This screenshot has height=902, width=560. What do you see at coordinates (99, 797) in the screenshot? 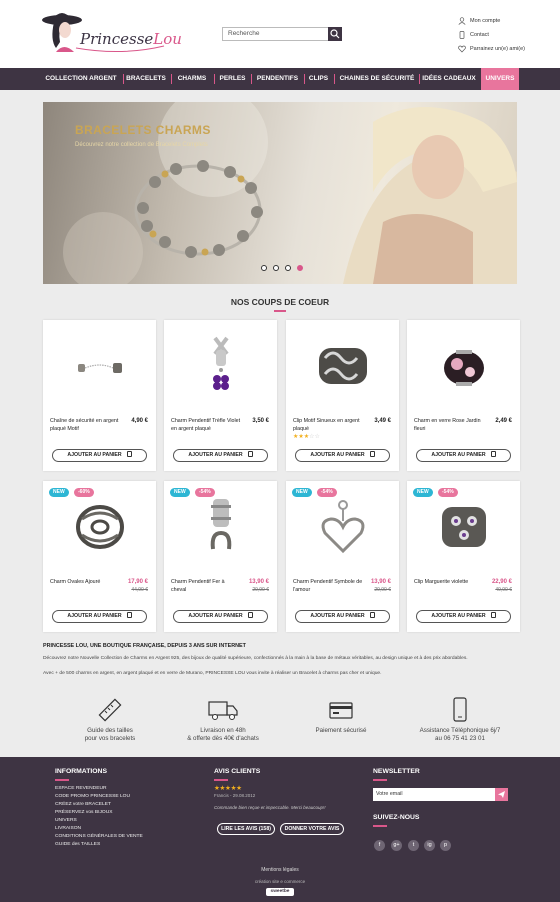
I see `footer-link: CODE PROMO PRINCESSE LOU` at bounding box center [99, 797].